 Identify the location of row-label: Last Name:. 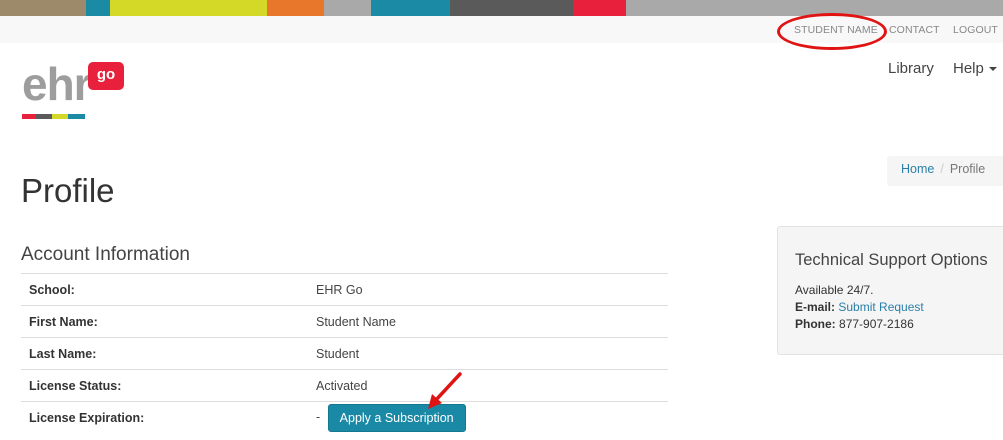
(164, 353).